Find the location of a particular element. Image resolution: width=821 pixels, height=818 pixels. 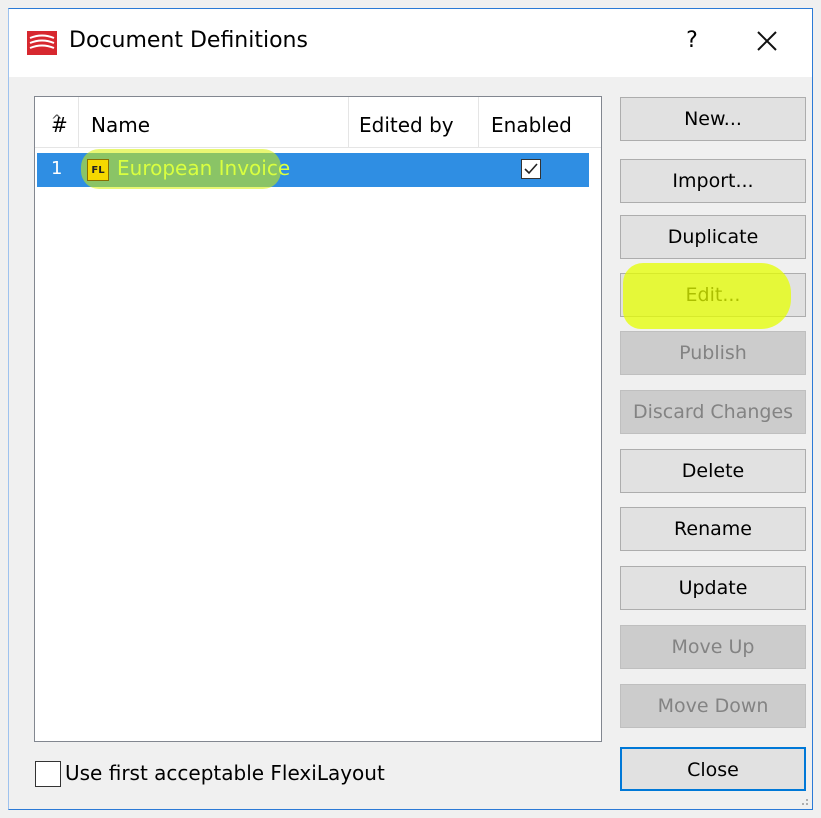

enabled-checkbox is located at coordinates (531, 169).